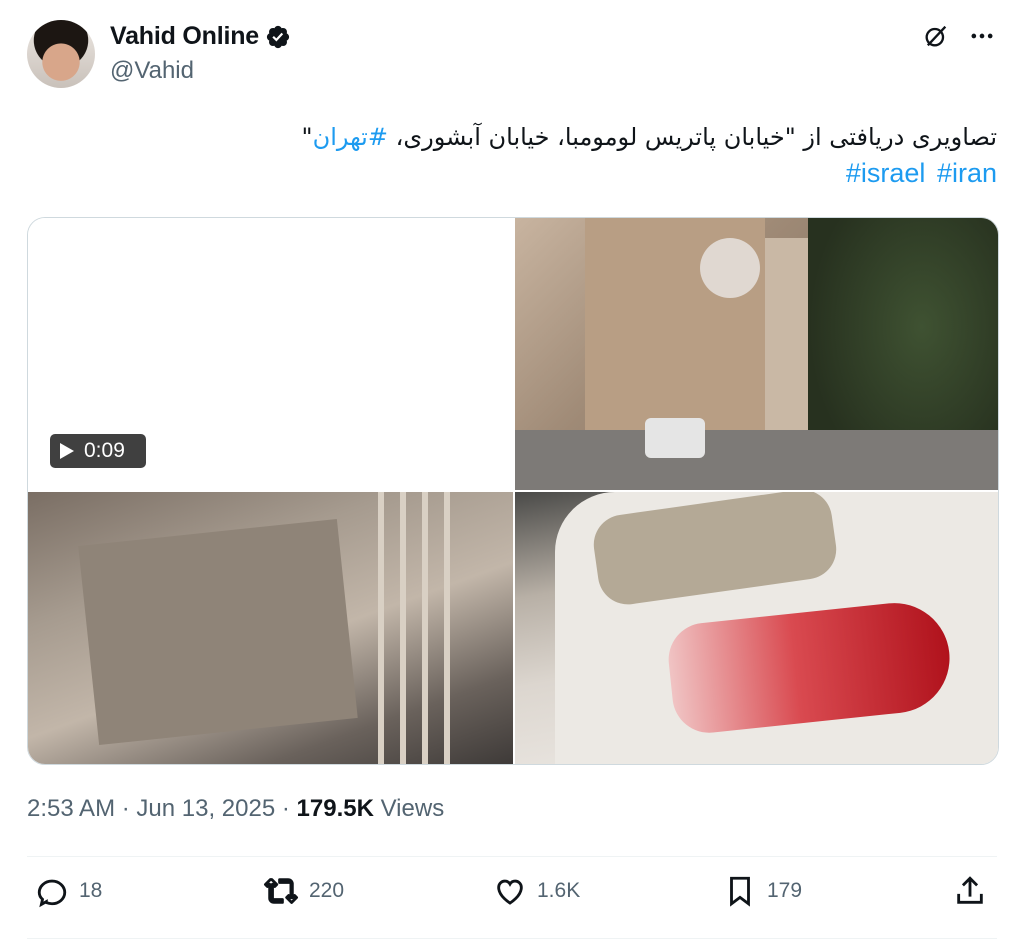 This screenshot has height=940, width=1024. I want to click on tweet-date: Jun 13, 2025, so click(205, 808).